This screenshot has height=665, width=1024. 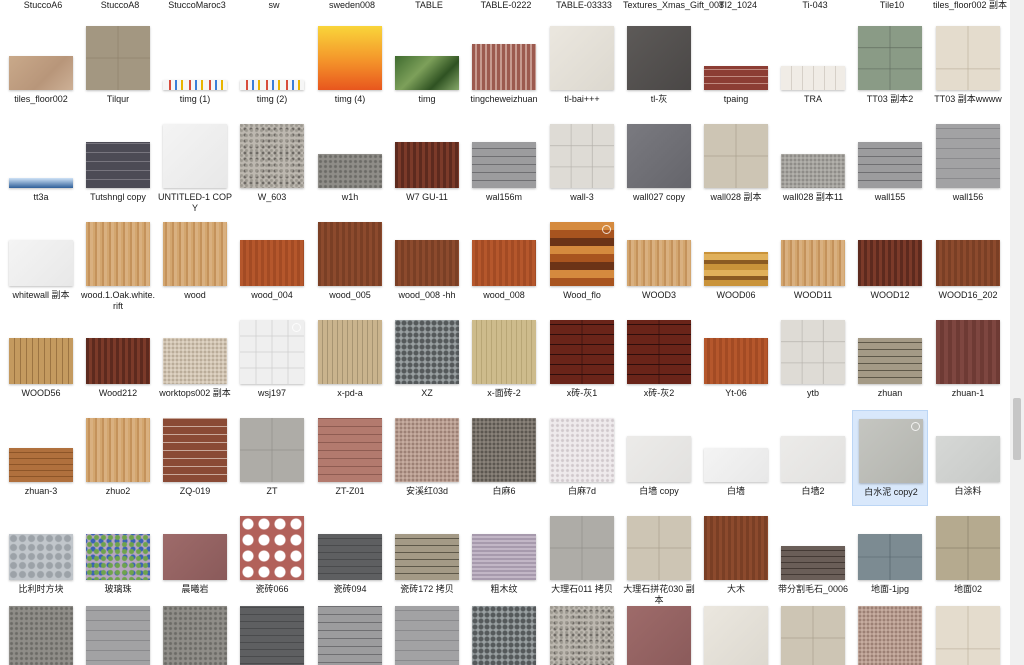 What do you see at coordinates (968, 66) in the screenshot?
I see `file-item-tt03-副本wwww: TT03 副本wwww` at bounding box center [968, 66].